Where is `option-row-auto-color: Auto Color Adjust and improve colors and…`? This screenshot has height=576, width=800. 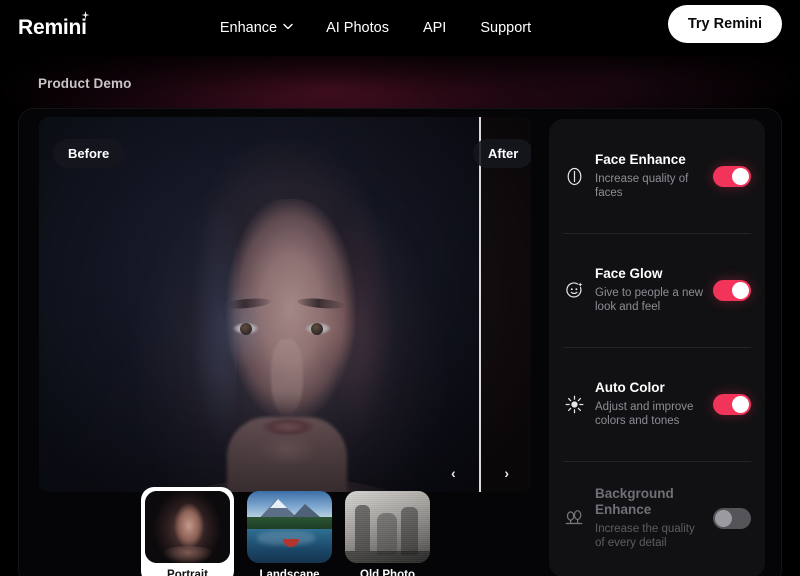
option-row-auto-color: Auto Color Adjust and improve colors and… is located at coordinates (657, 404).